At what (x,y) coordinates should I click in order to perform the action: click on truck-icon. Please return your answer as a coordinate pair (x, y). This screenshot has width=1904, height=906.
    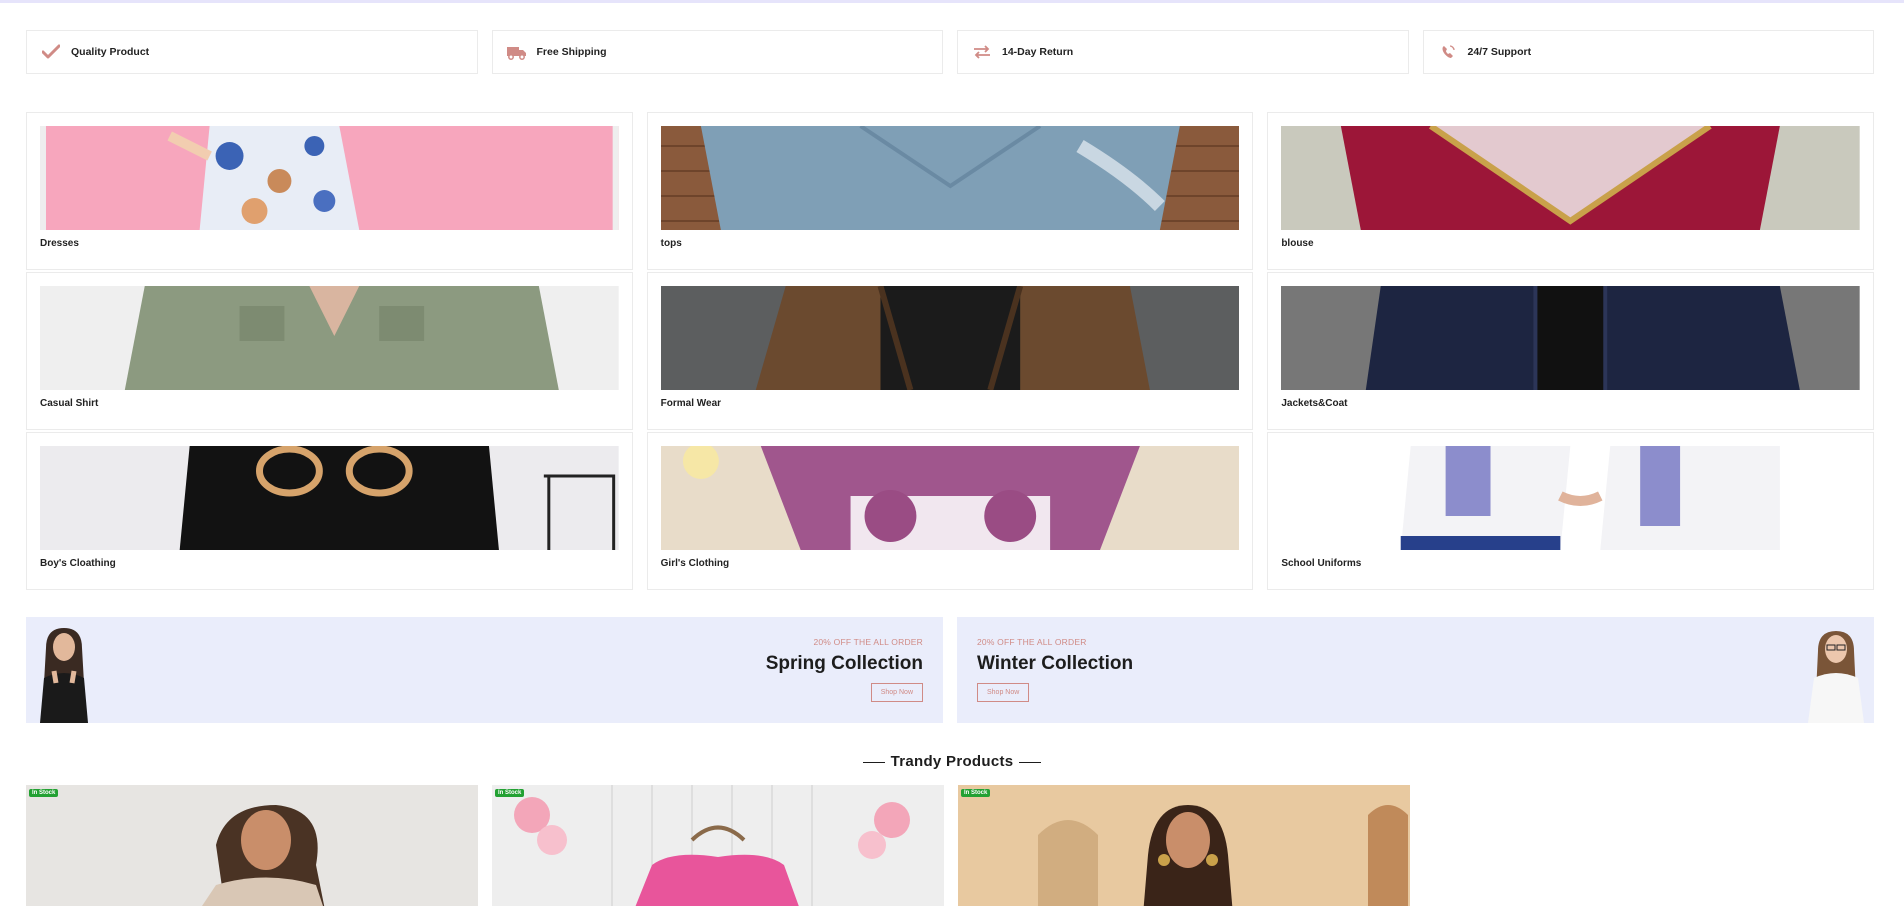
    Looking at the image, I should click on (516, 52).